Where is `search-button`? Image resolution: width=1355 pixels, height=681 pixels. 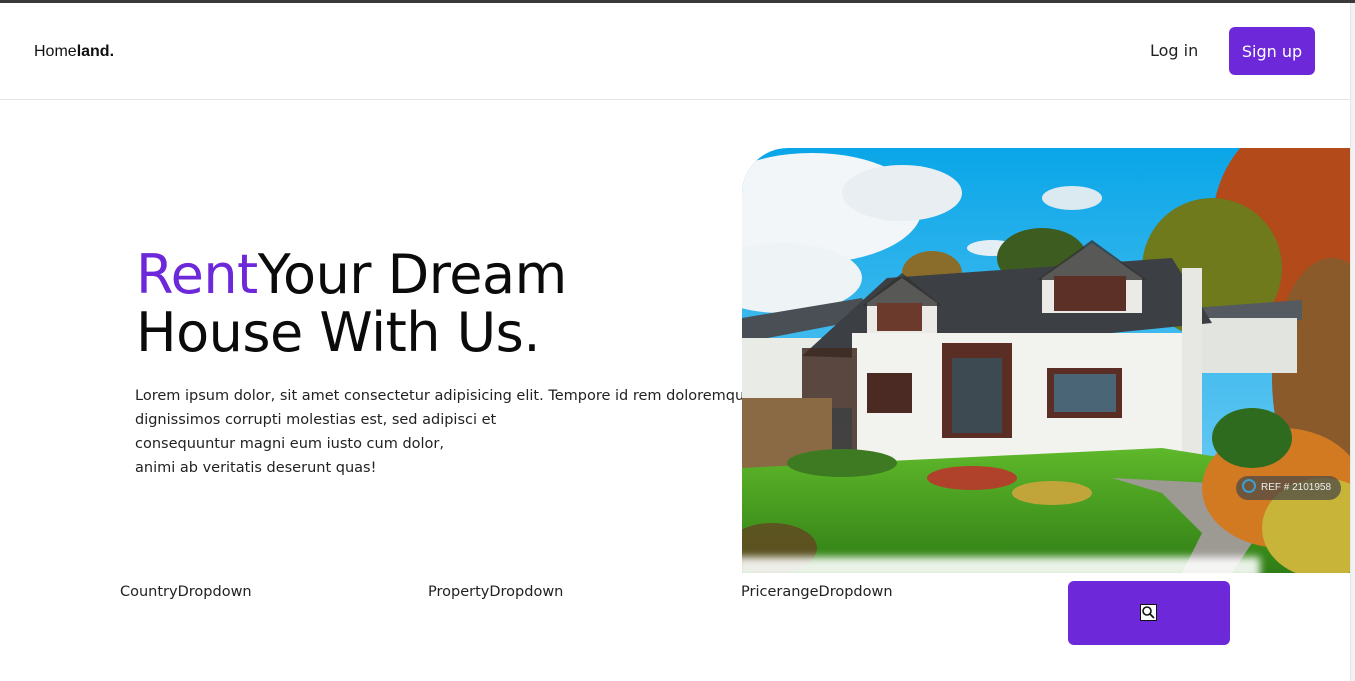 search-button is located at coordinates (1149, 613).